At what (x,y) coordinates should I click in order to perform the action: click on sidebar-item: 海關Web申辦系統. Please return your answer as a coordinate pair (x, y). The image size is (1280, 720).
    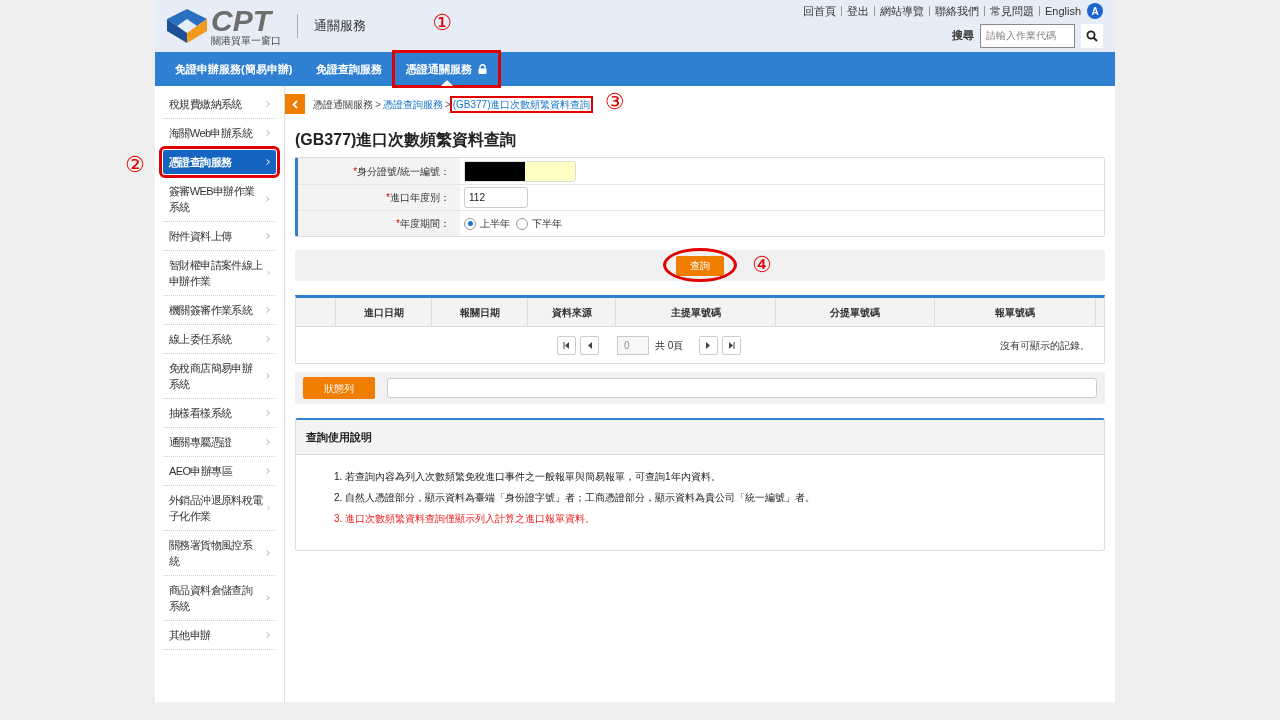
    Looking at the image, I should click on (219, 133).